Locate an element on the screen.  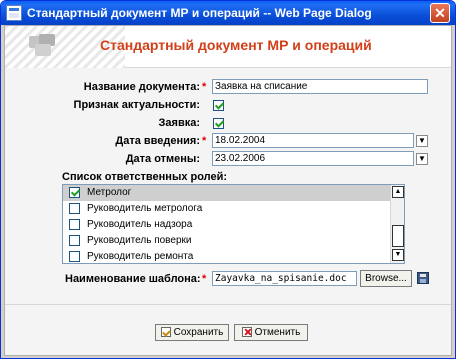
cancel-button: Отменить is located at coordinates (271, 332).